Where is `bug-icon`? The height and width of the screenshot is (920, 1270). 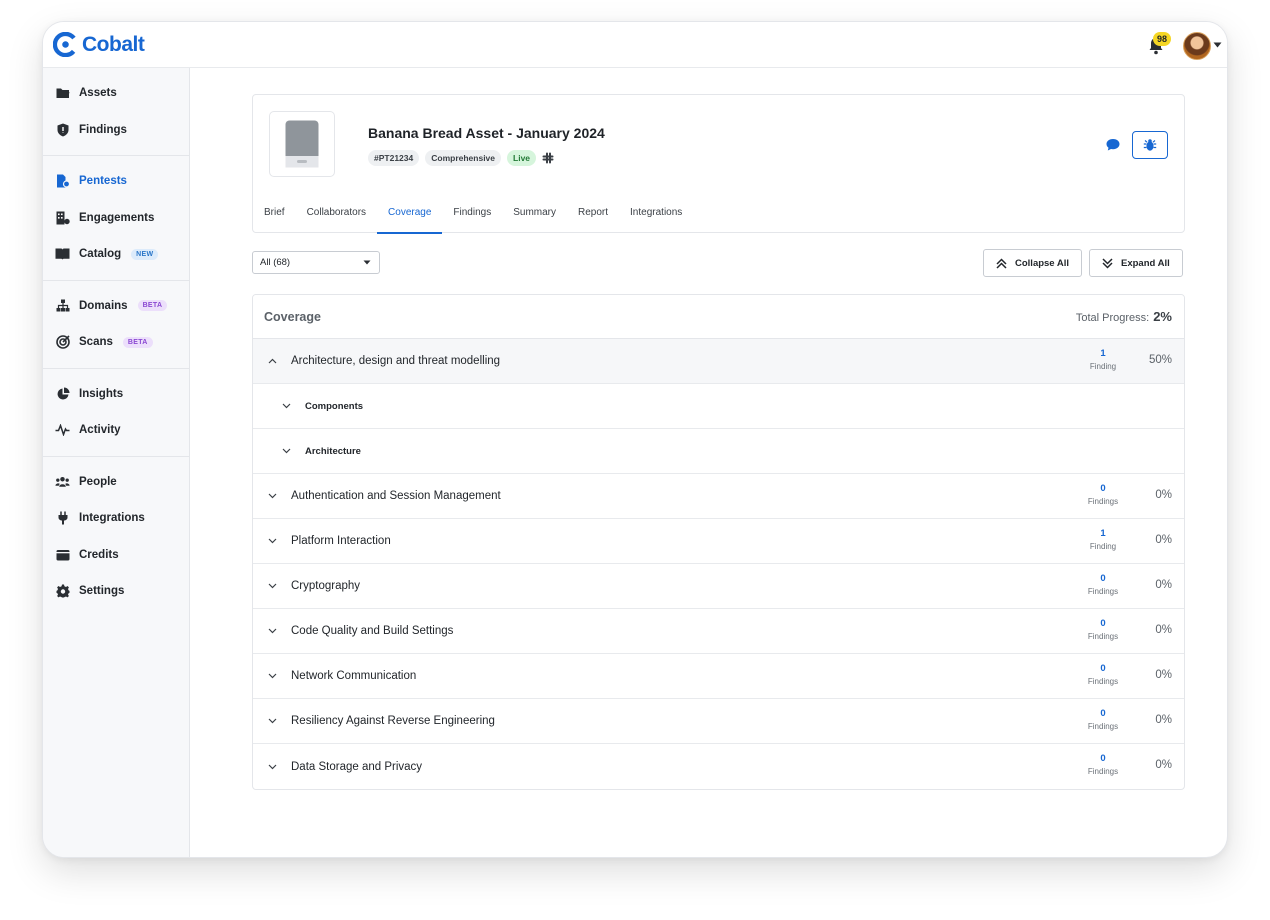
bug-icon is located at coordinates (1150, 145).